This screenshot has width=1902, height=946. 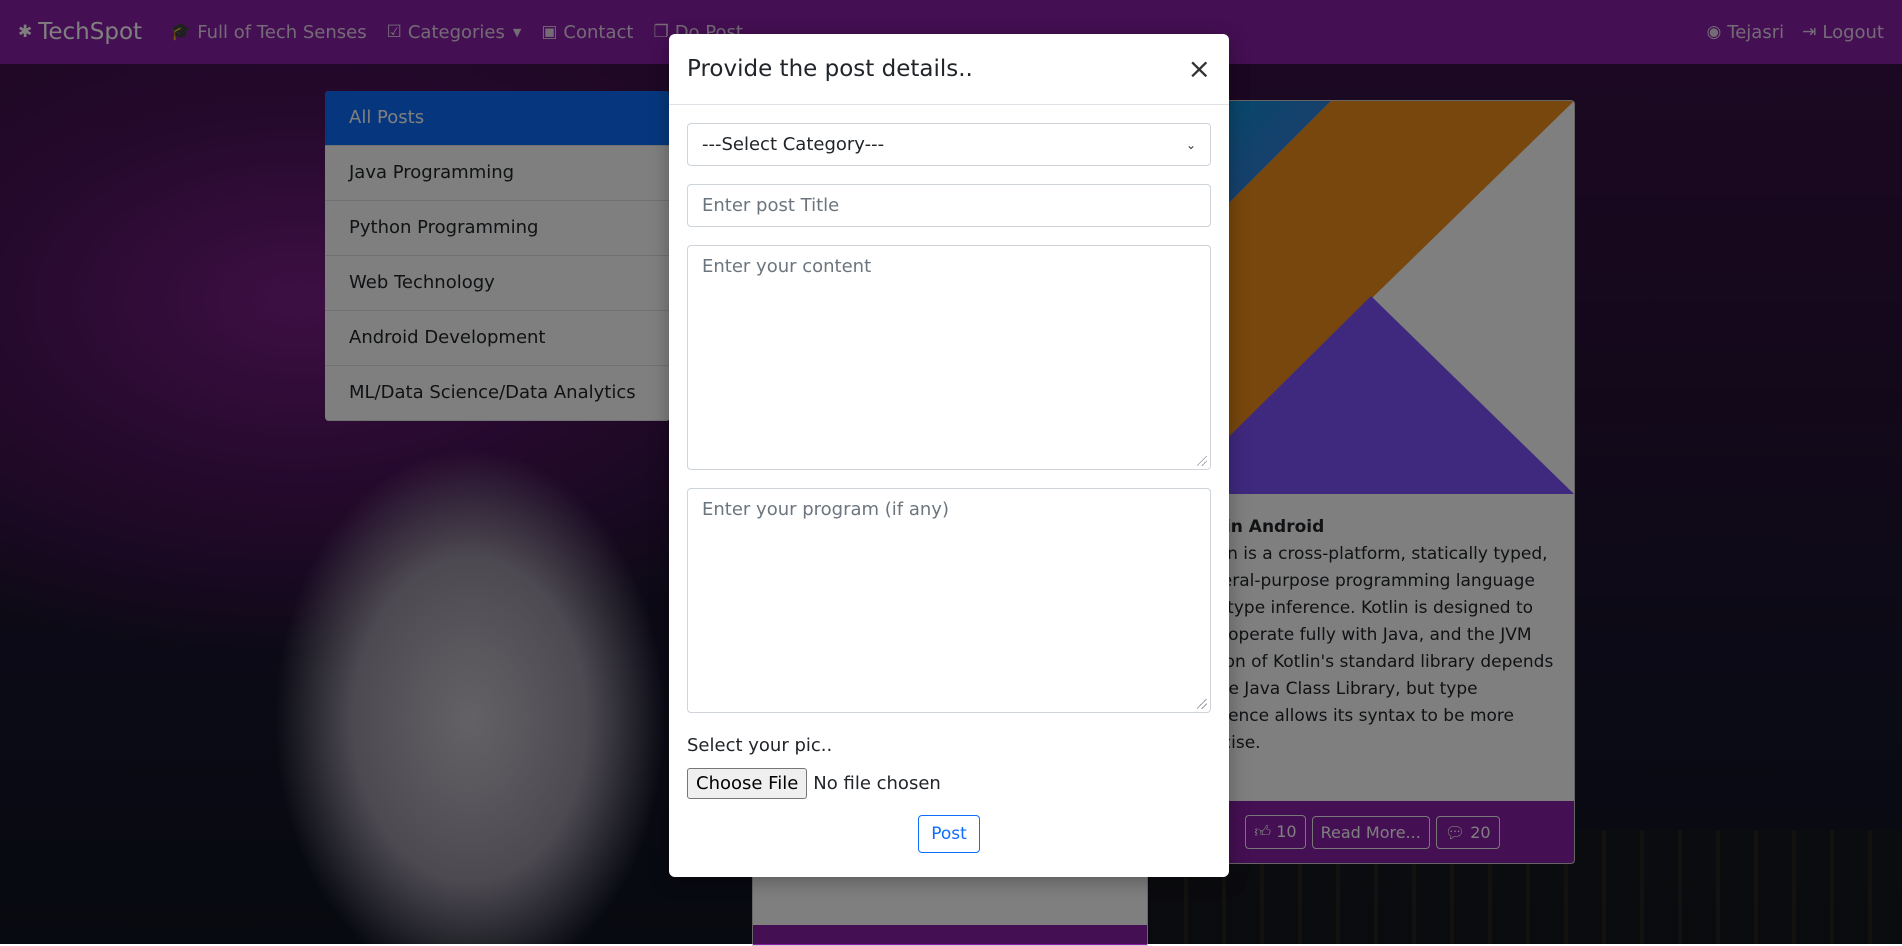 I want to click on content-textarea: Enter your content, so click(x=949, y=357).